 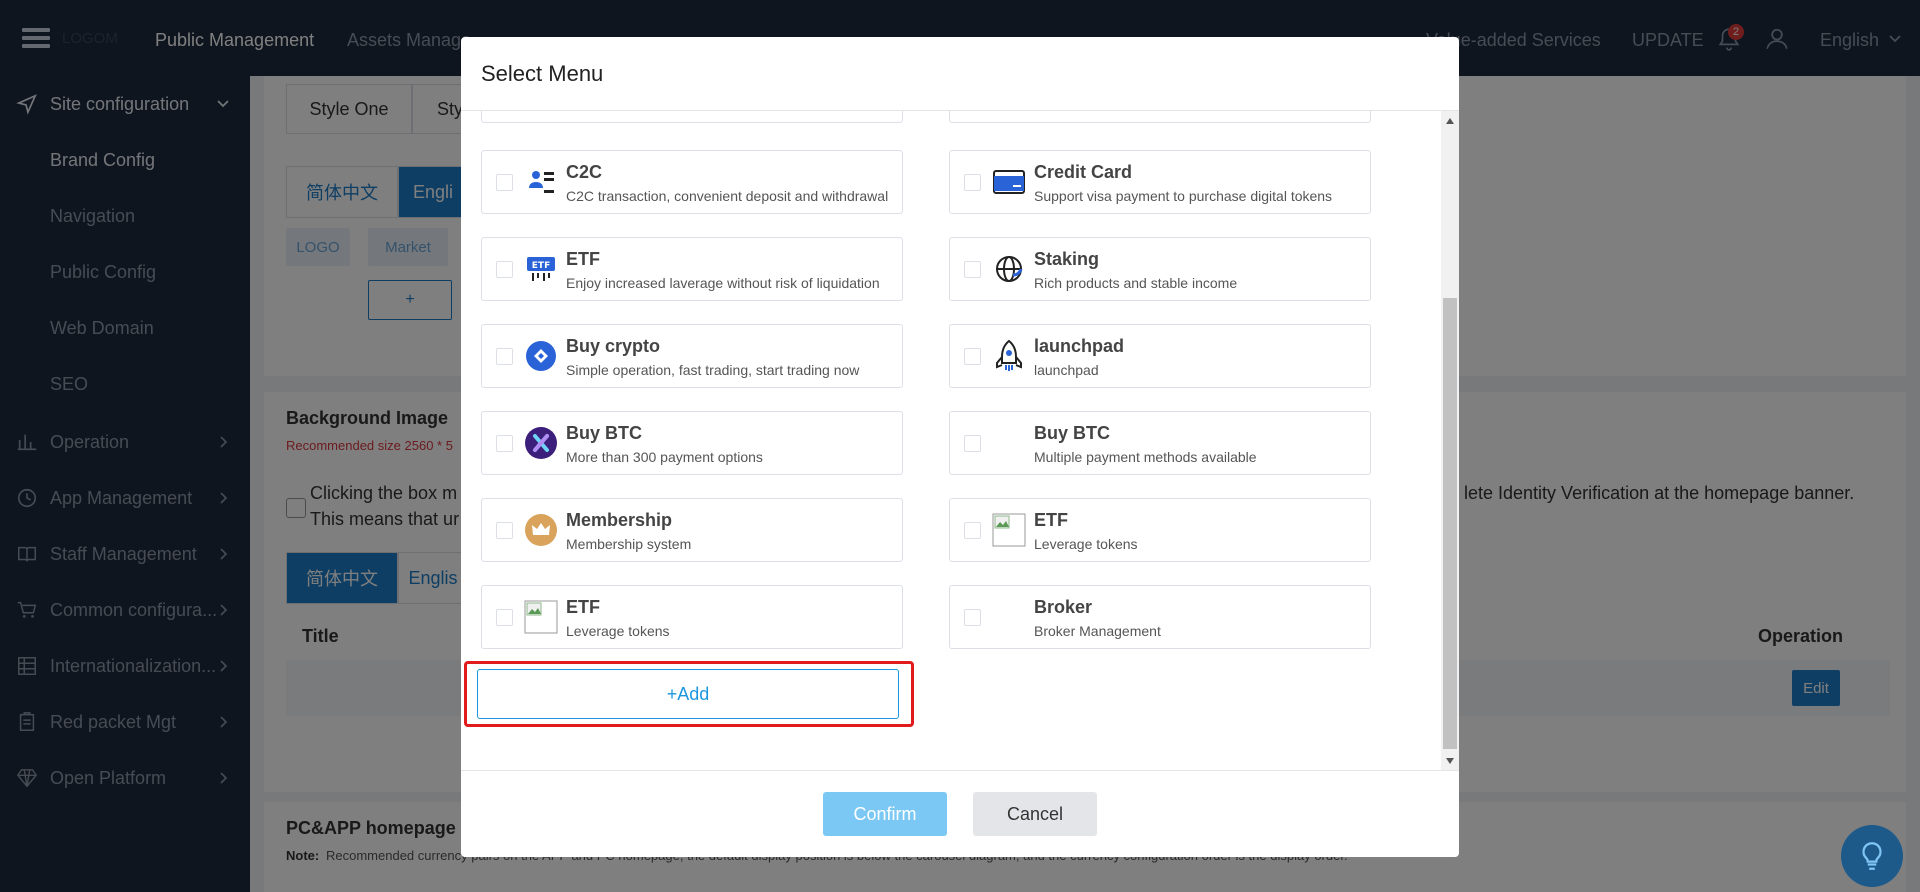 What do you see at coordinates (692, 617) in the screenshot?
I see `option-card-etf-leverage-2: ETF Leverage tokens` at bounding box center [692, 617].